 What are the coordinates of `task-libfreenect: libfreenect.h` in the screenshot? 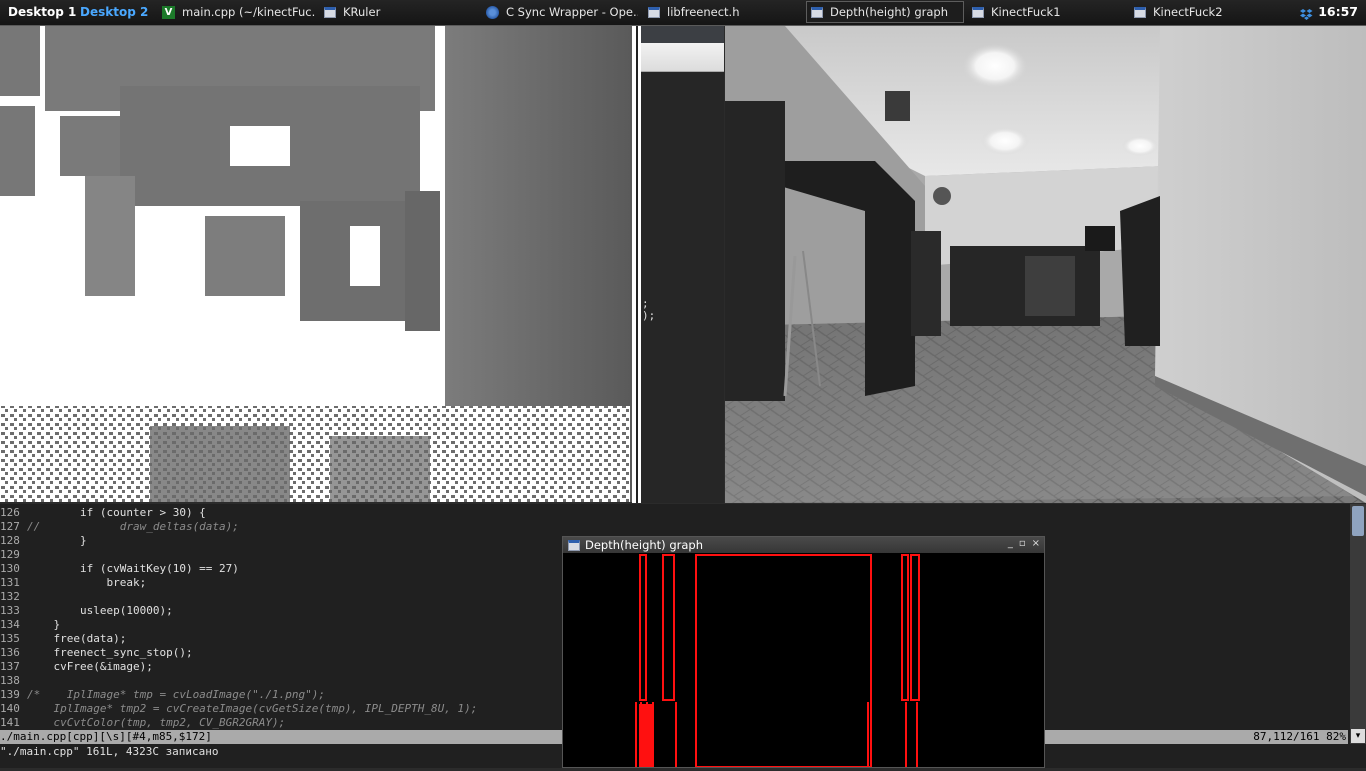 It's located at (726, 12).